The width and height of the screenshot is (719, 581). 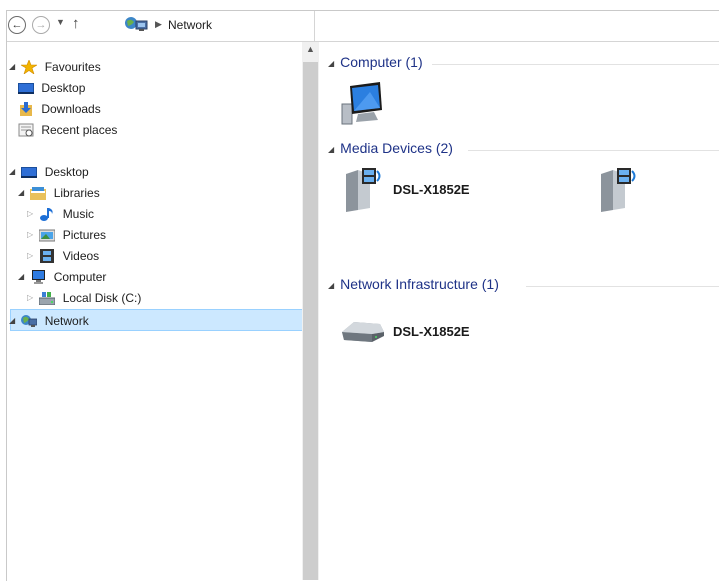 I want to click on nav-item-network: ◢ Network, so click(x=49, y=320).